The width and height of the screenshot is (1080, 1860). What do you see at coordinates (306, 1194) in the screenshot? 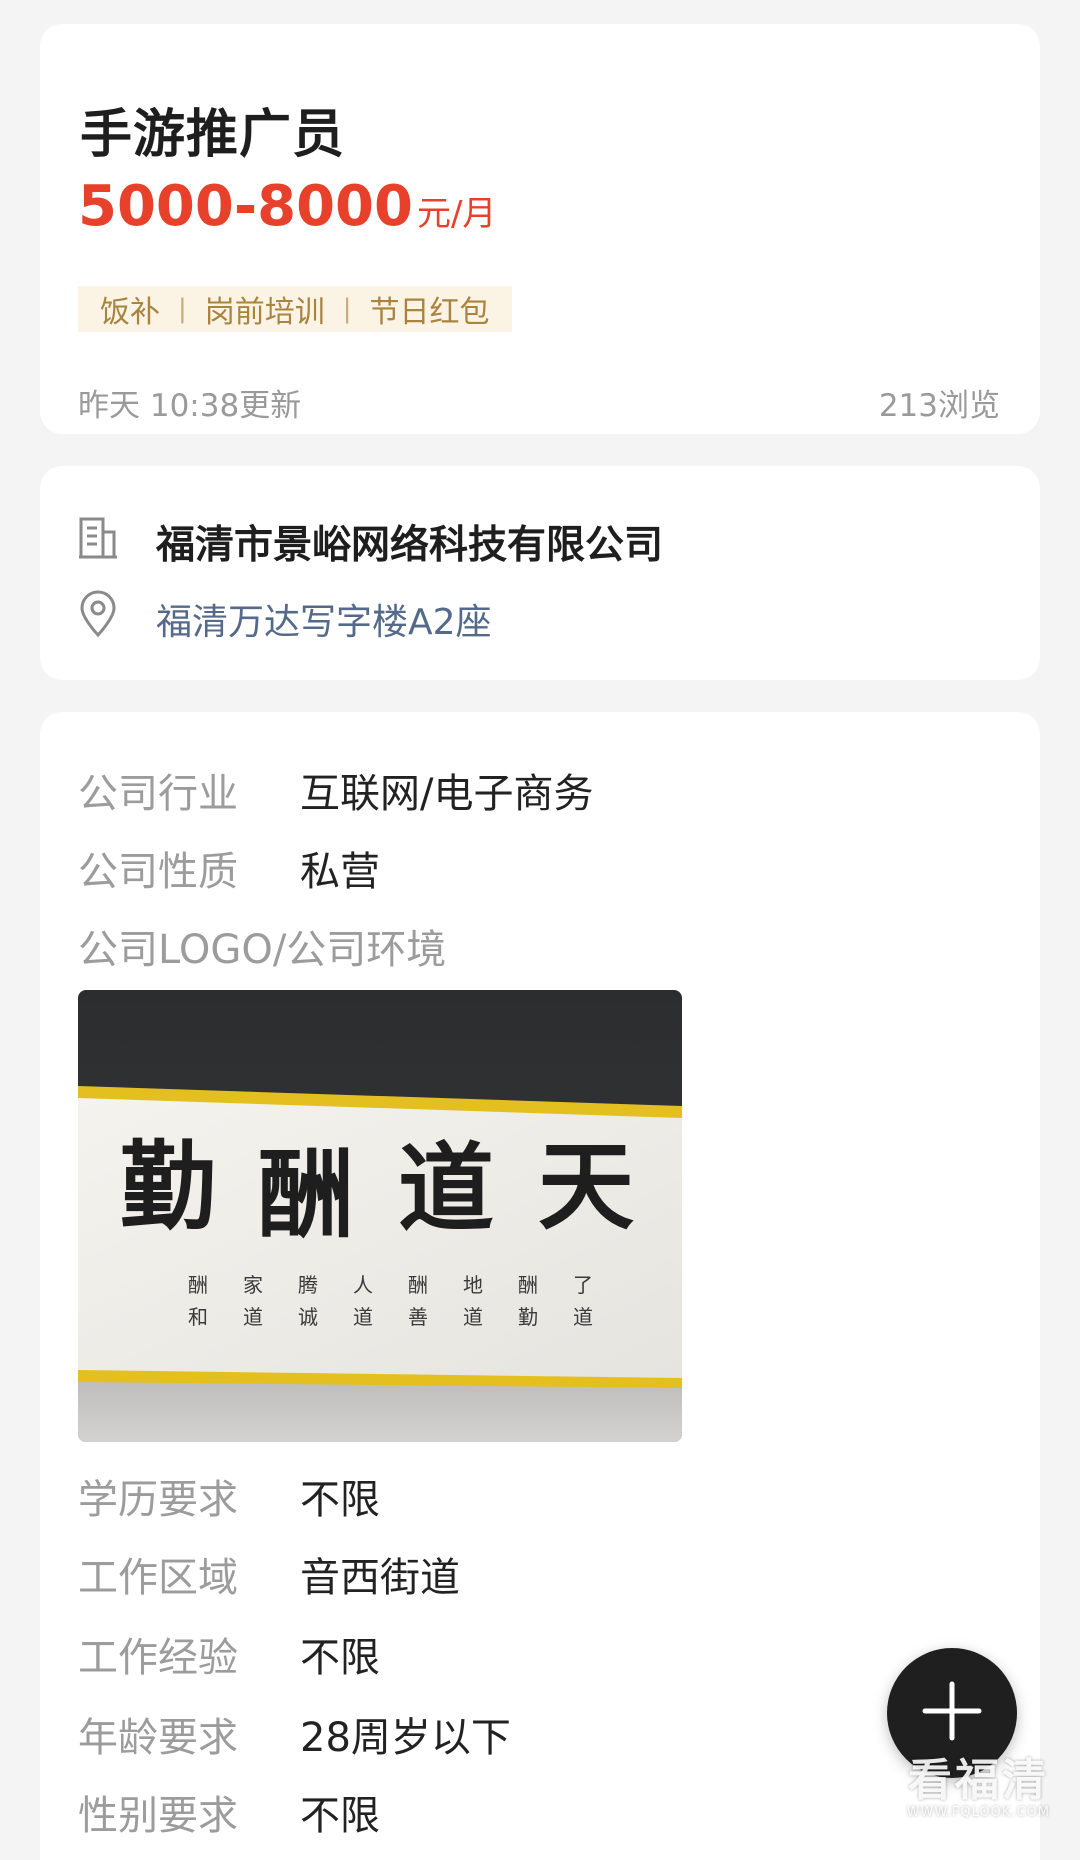
I see `calligraphy-char: 酬` at bounding box center [306, 1194].